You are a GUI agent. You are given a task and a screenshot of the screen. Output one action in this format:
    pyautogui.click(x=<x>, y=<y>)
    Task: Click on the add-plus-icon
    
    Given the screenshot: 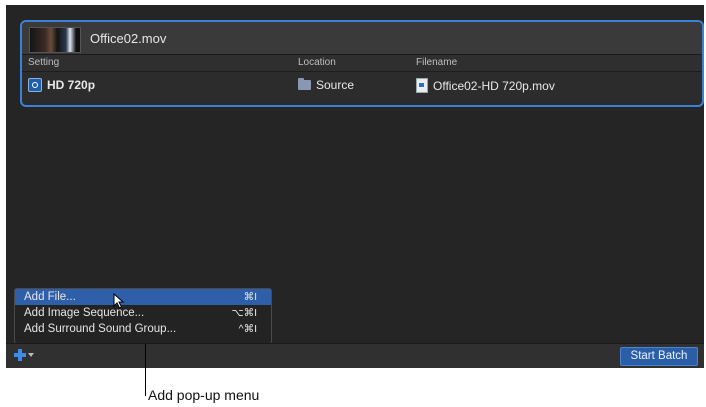 What is the action you would take?
    pyautogui.click(x=20, y=355)
    